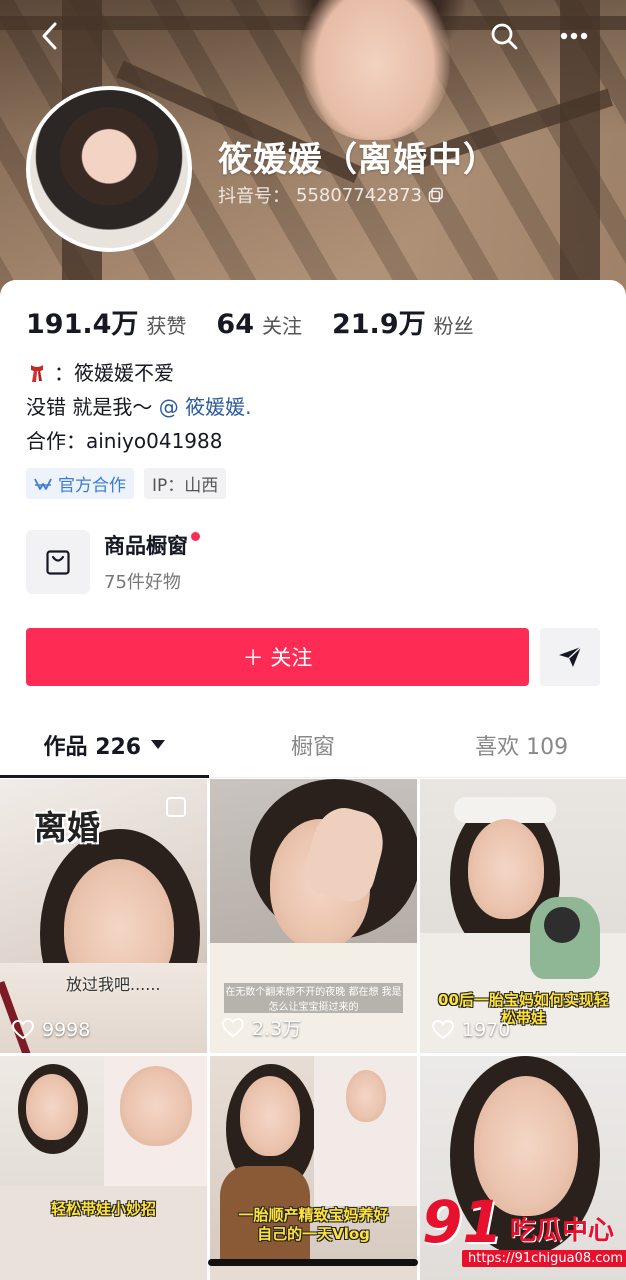  I want to click on watermark-logo: 91 吃瓜中心 https://91chigua08.com, so click(523, 1234).